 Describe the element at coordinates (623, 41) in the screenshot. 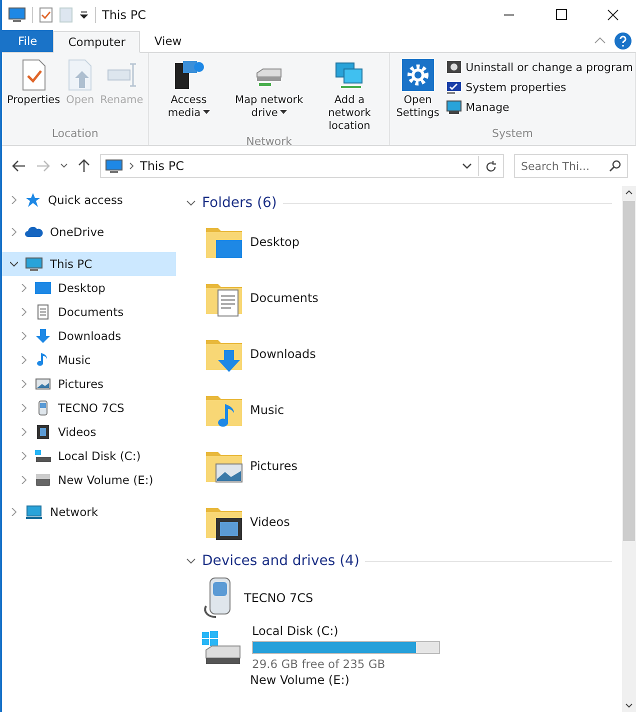

I see `help-icon` at that location.